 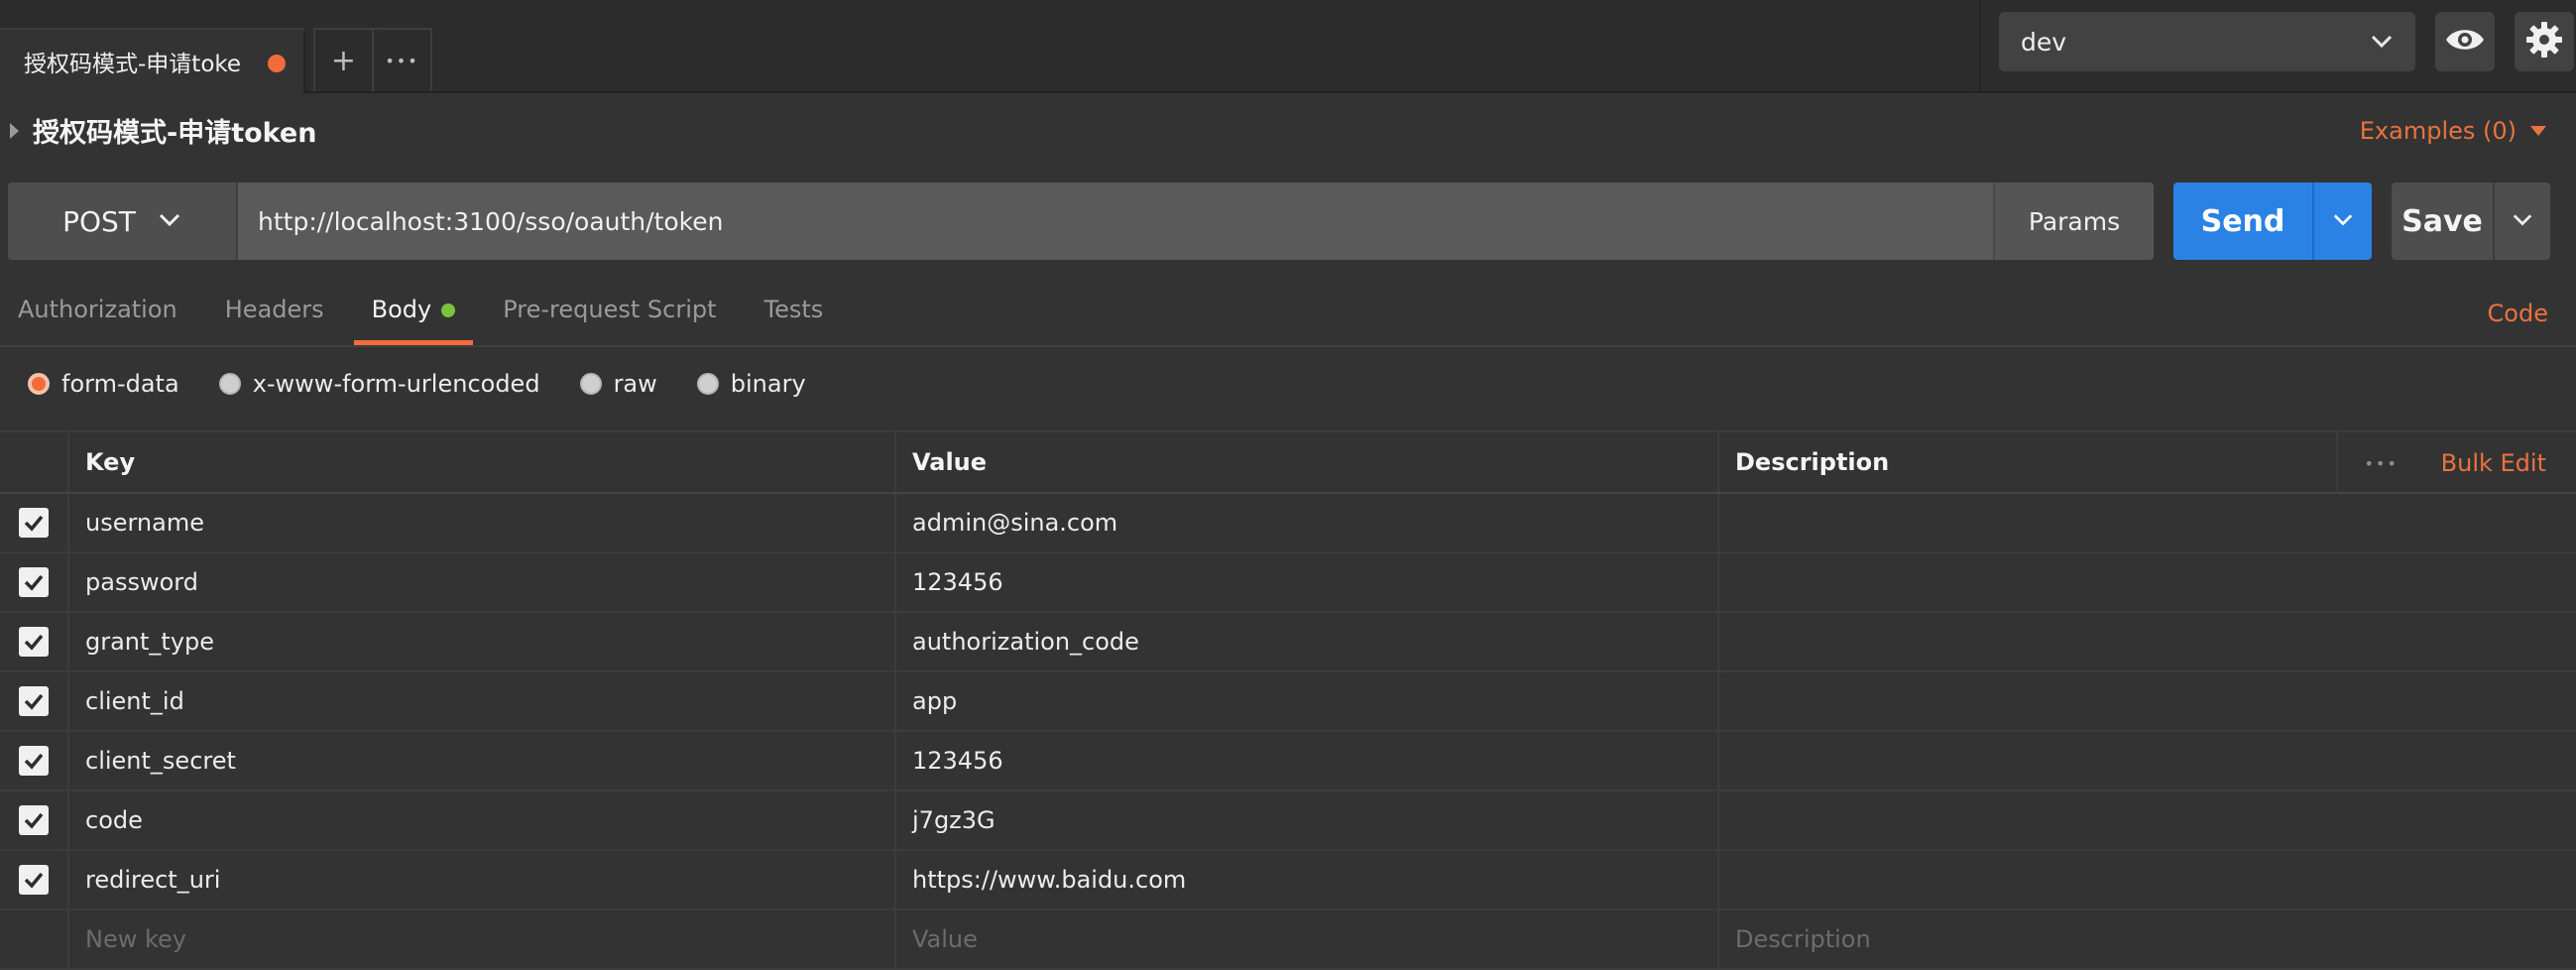 I want to click on row-key: client_secret, so click(x=482, y=760).